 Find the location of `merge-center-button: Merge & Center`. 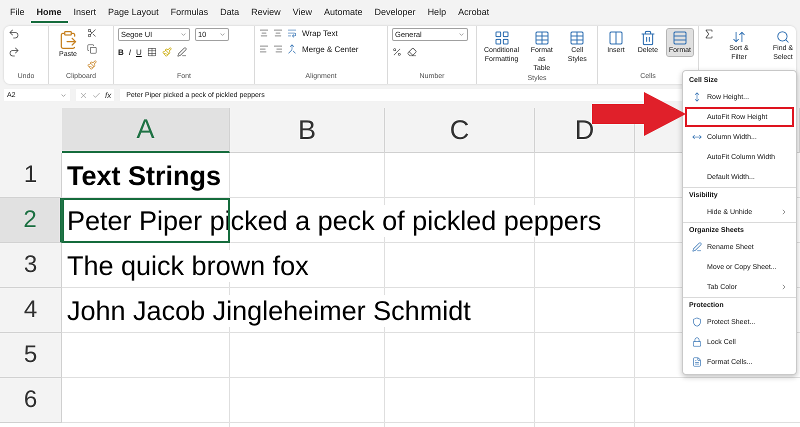

merge-center-button: Merge & Center is located at coordinates (330, 49).